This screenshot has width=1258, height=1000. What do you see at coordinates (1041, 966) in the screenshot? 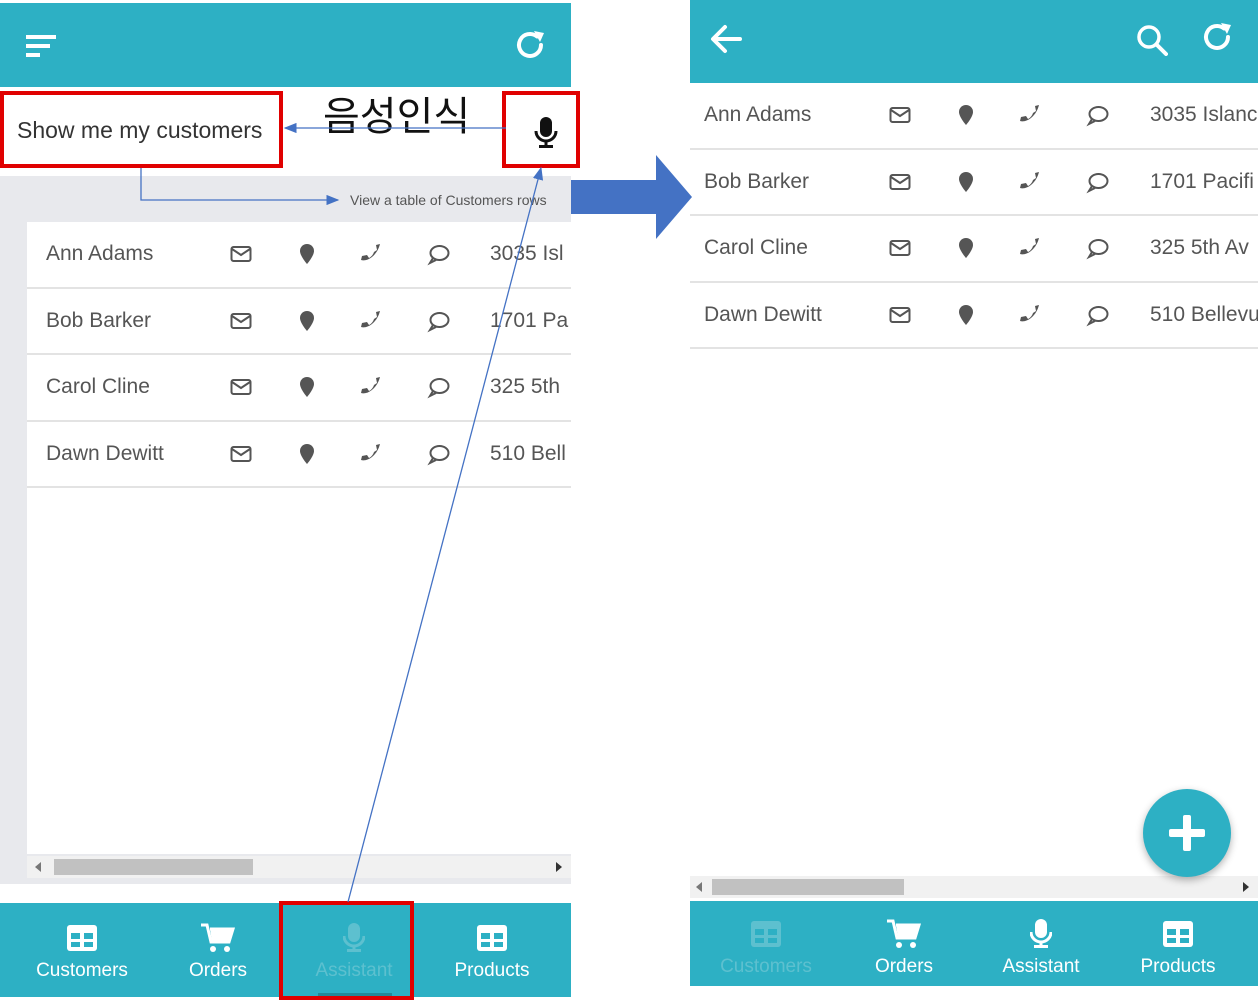
I see `nav-label: Assistant` at bounding box center [1041, 966].